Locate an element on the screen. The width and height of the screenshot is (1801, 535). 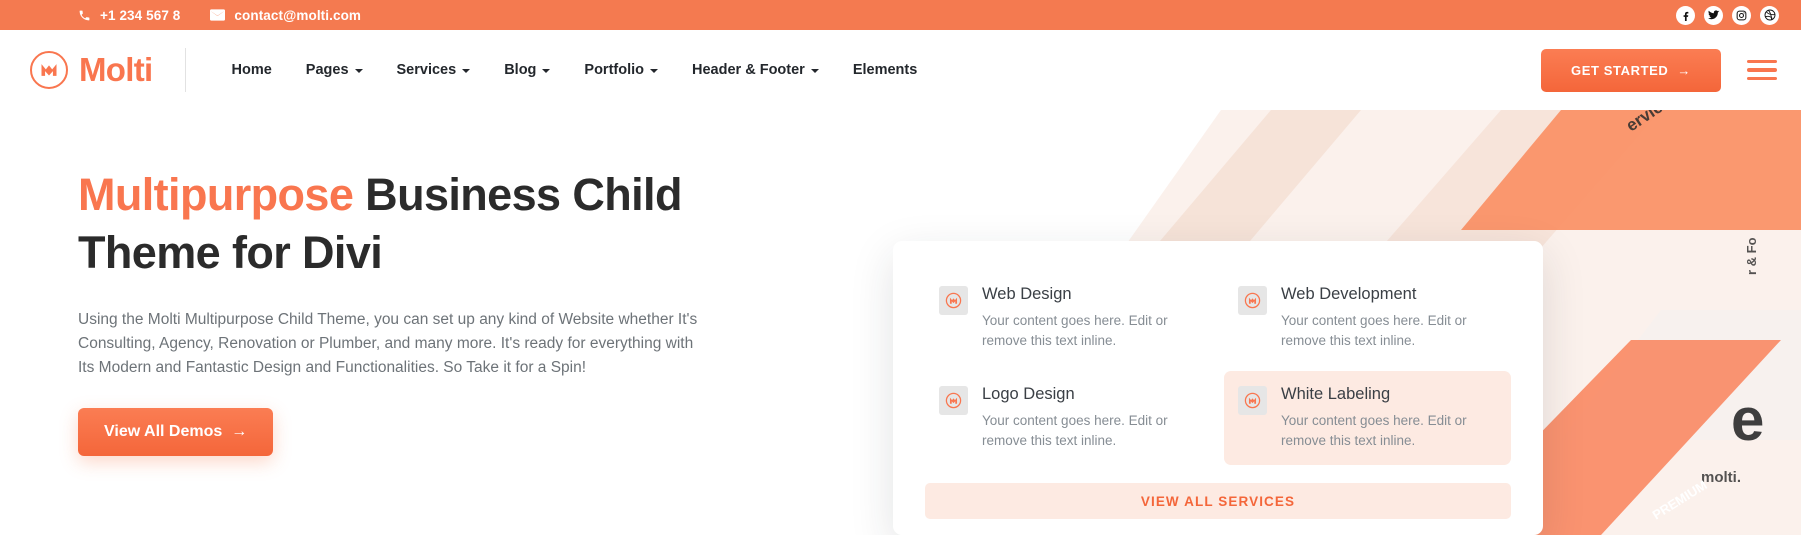
svg-text: e is located at coordinates (1747, 419).